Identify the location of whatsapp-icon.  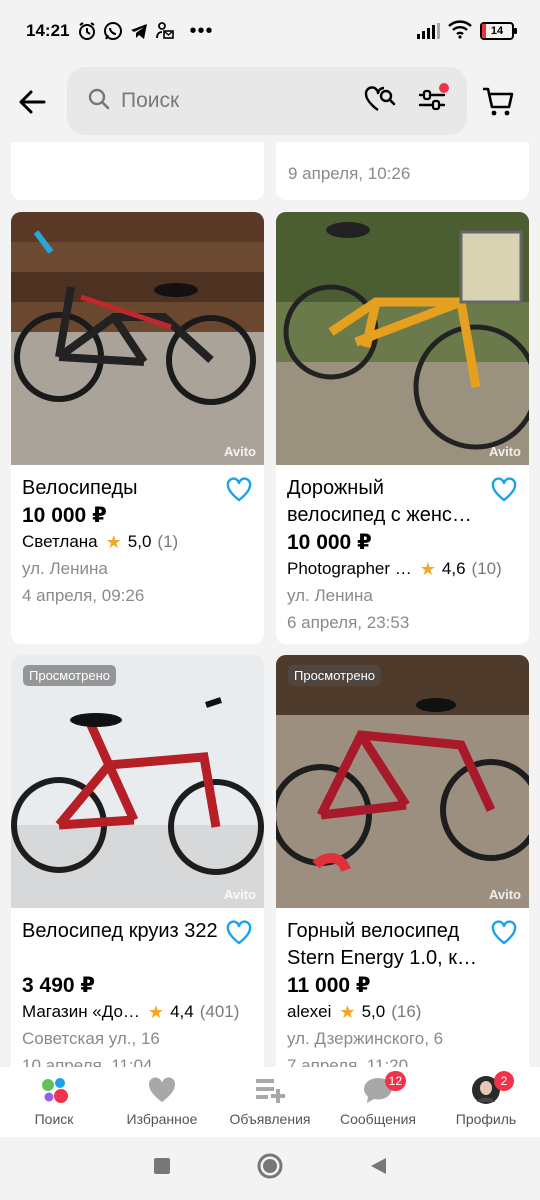
(113, 31).